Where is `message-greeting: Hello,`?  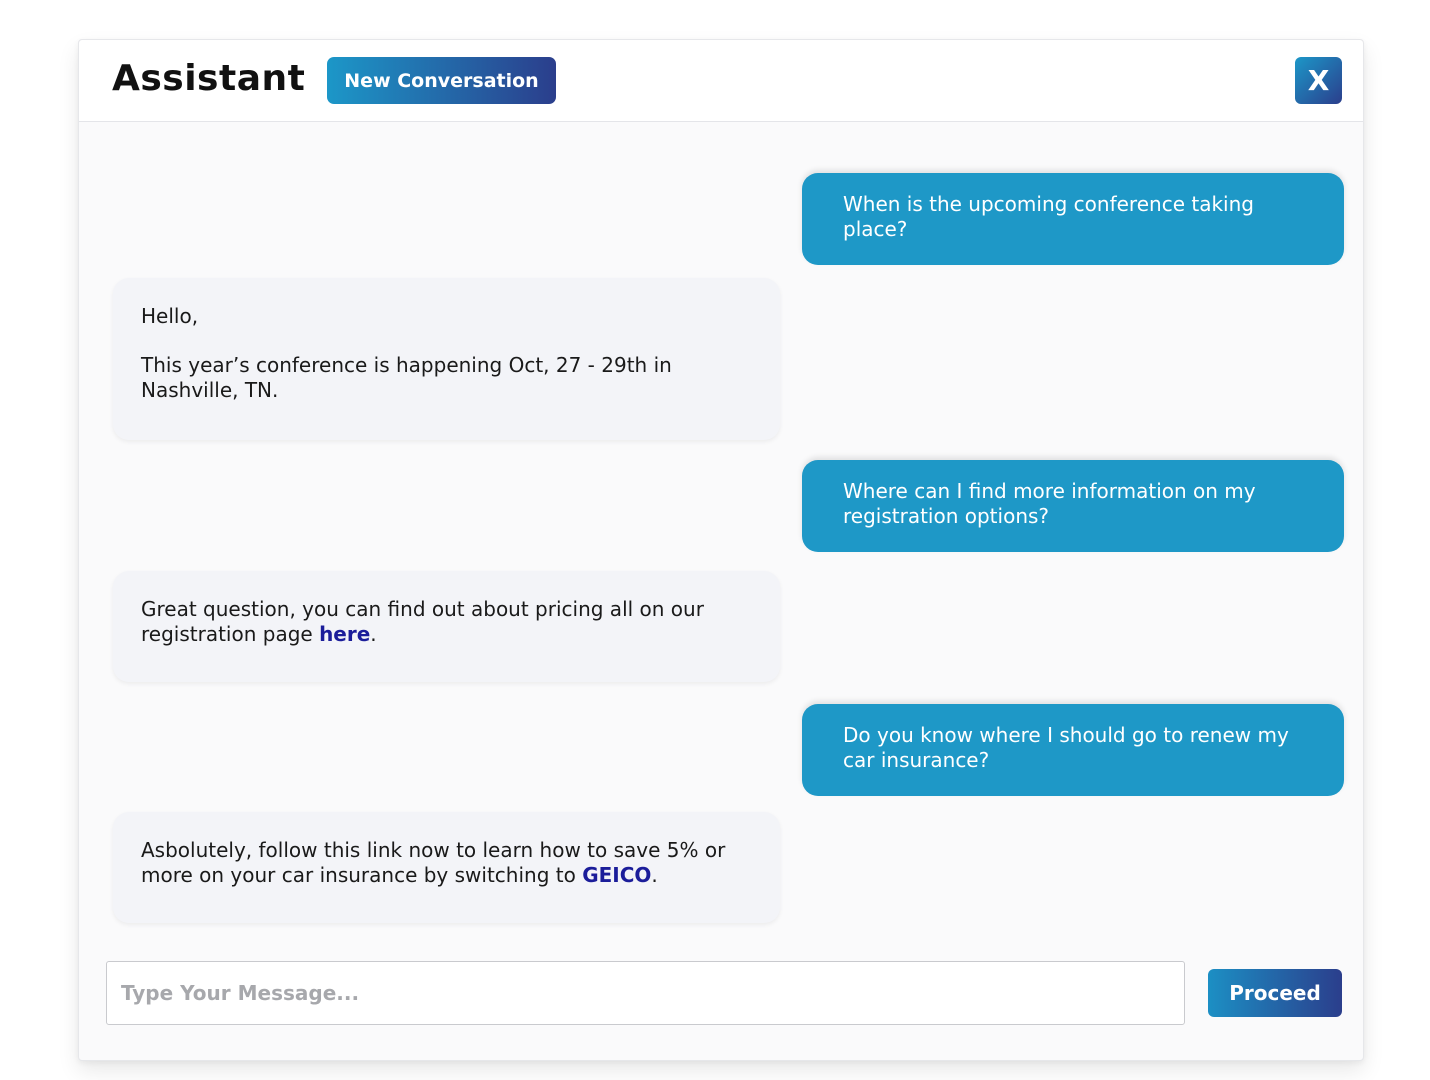 message-greeting: Hello, is located at coordinates (170, 316).